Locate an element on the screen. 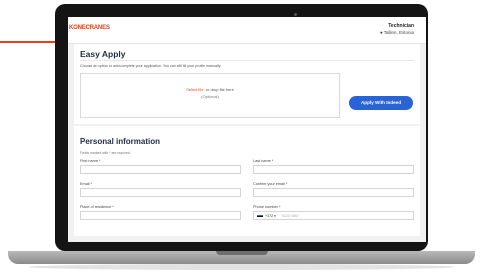 The image size is (483, 275). site-header: KONECRANES Technician ●Tallinn, Estonia is located at coordinates (247, 30).